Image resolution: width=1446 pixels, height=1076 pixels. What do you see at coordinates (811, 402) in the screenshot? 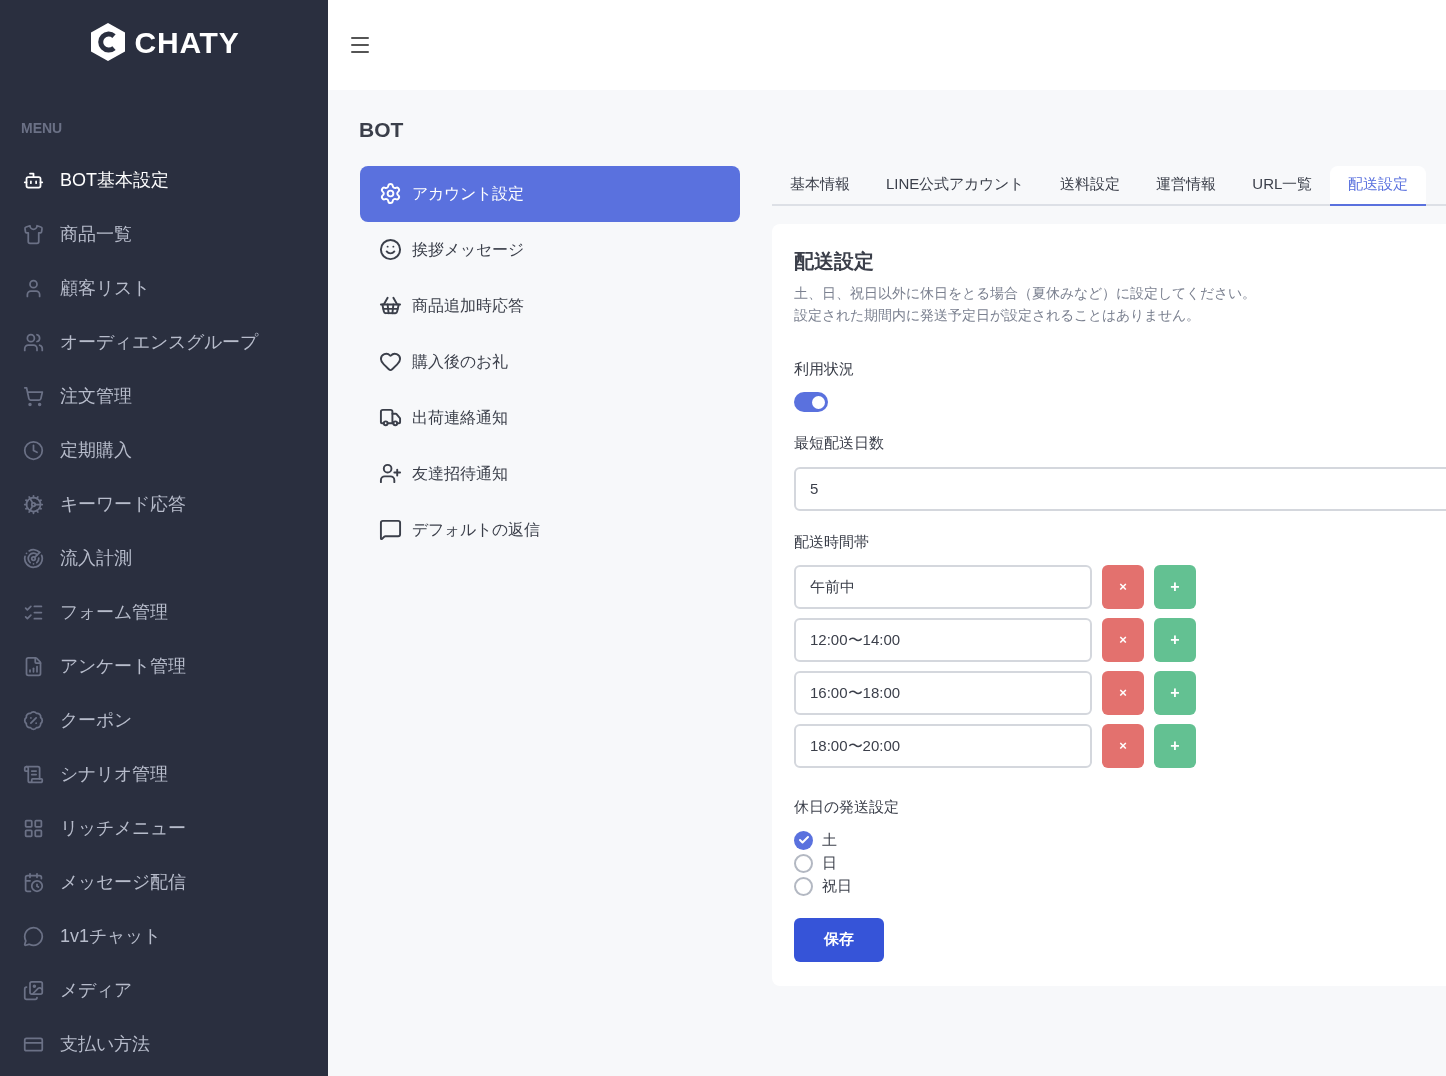
I see `toggle-switch` at bounding box center [811, 402].